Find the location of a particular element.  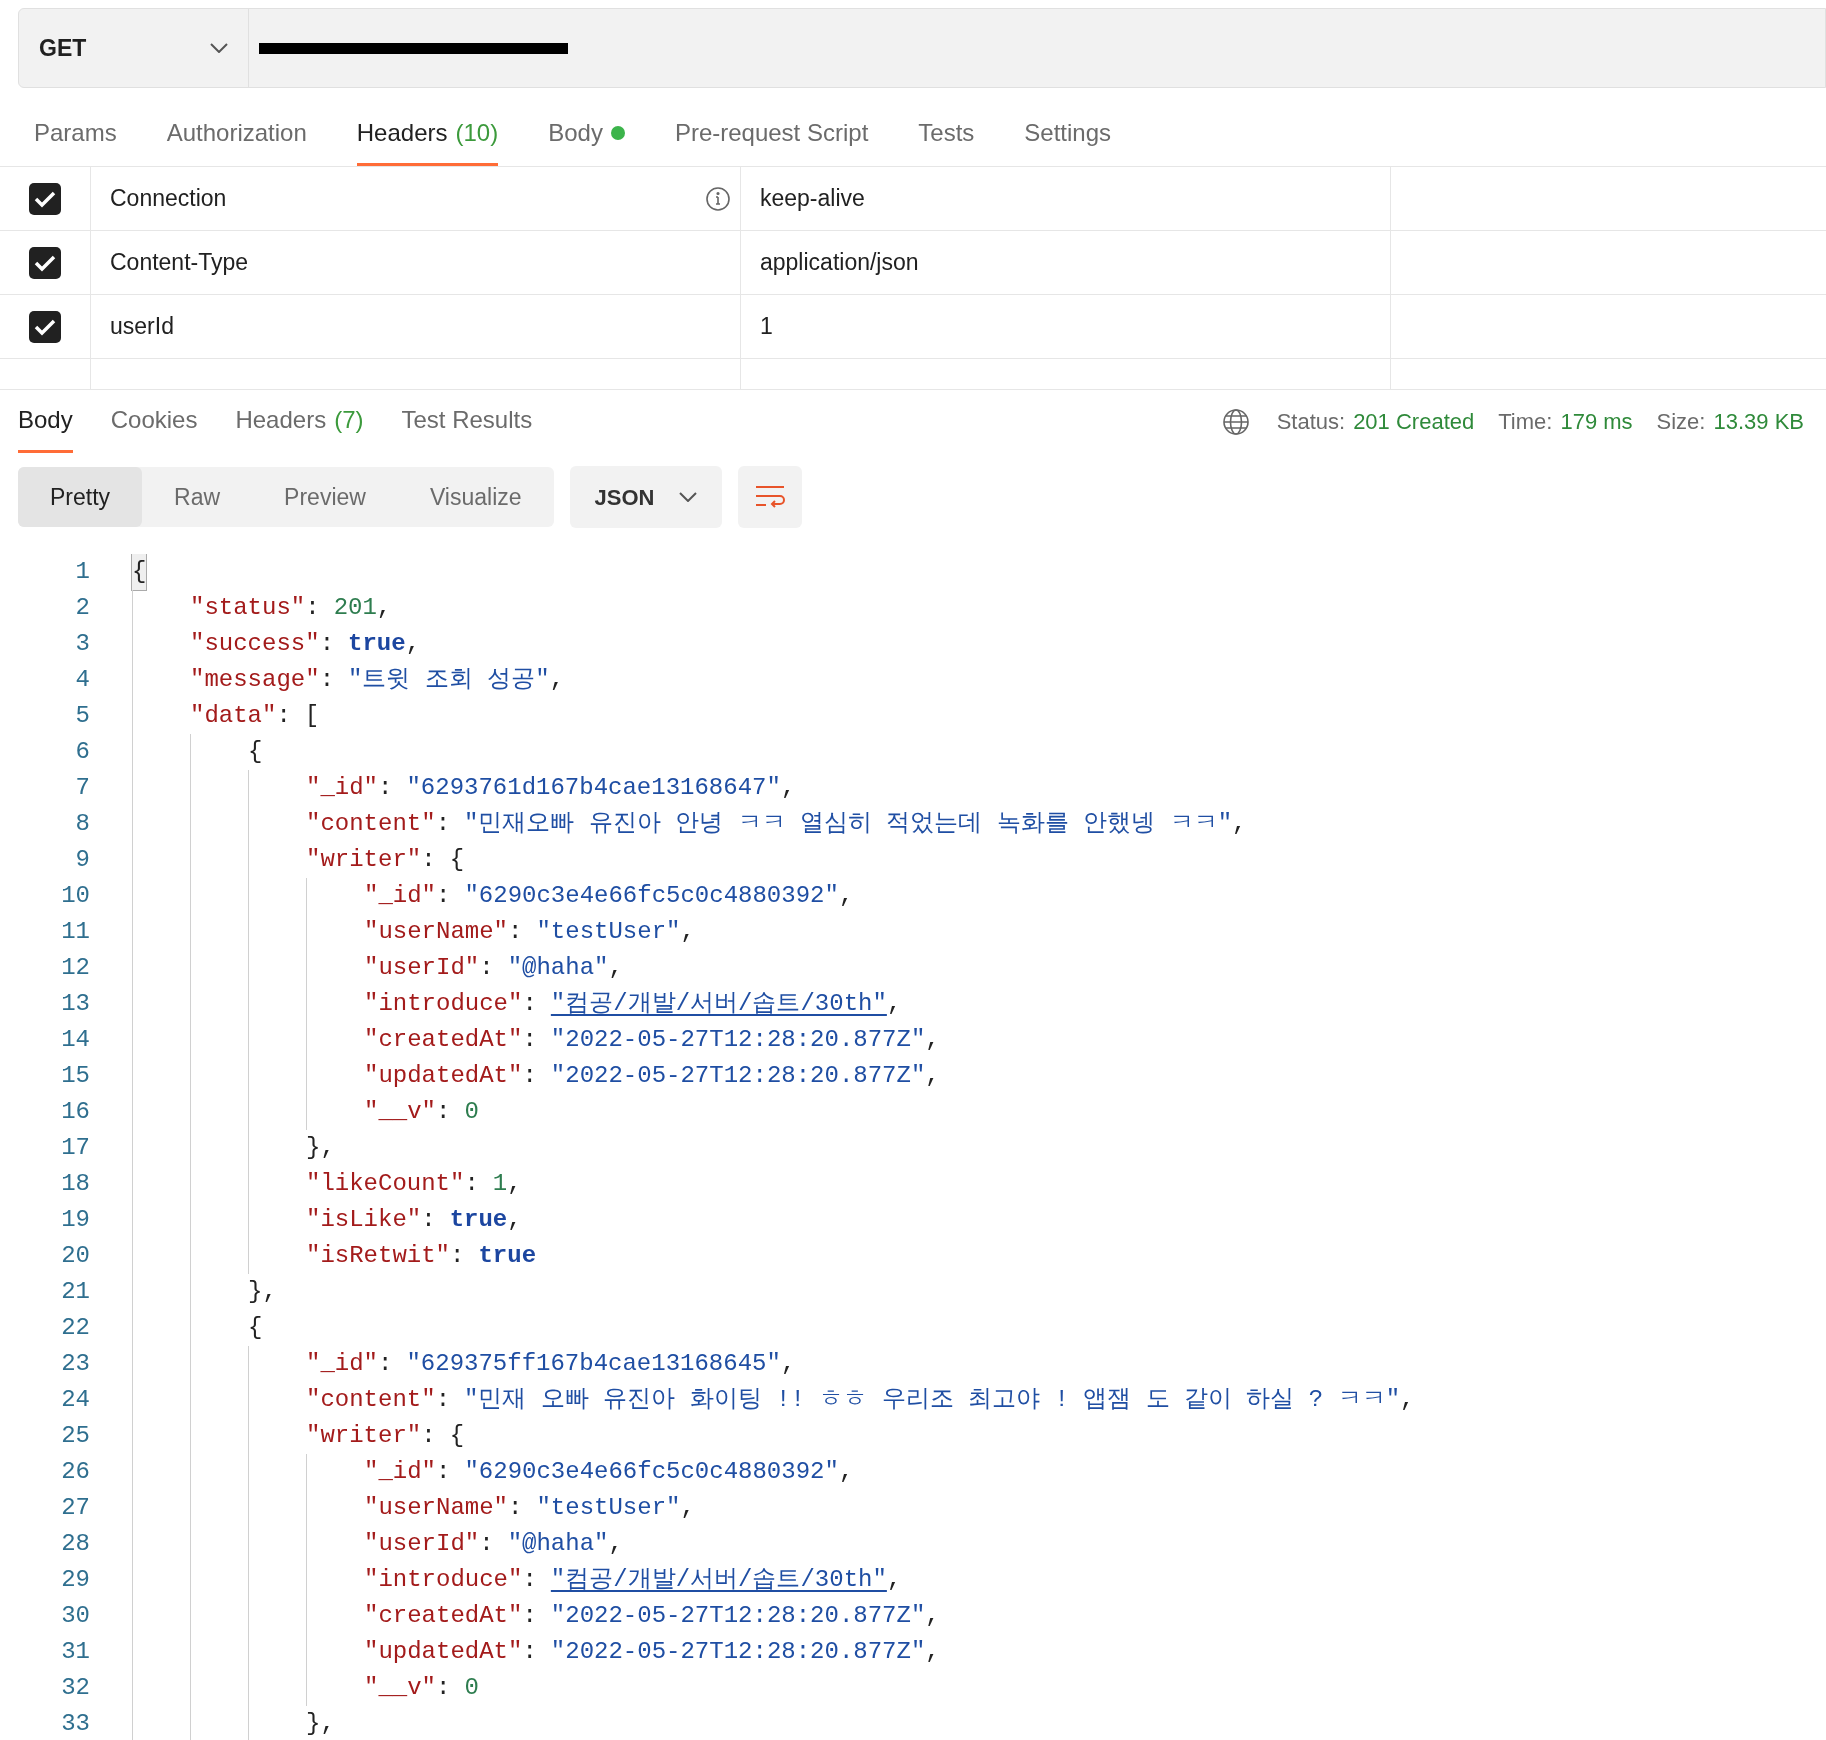

json-number: 201 is located at coordinates (355, 608).